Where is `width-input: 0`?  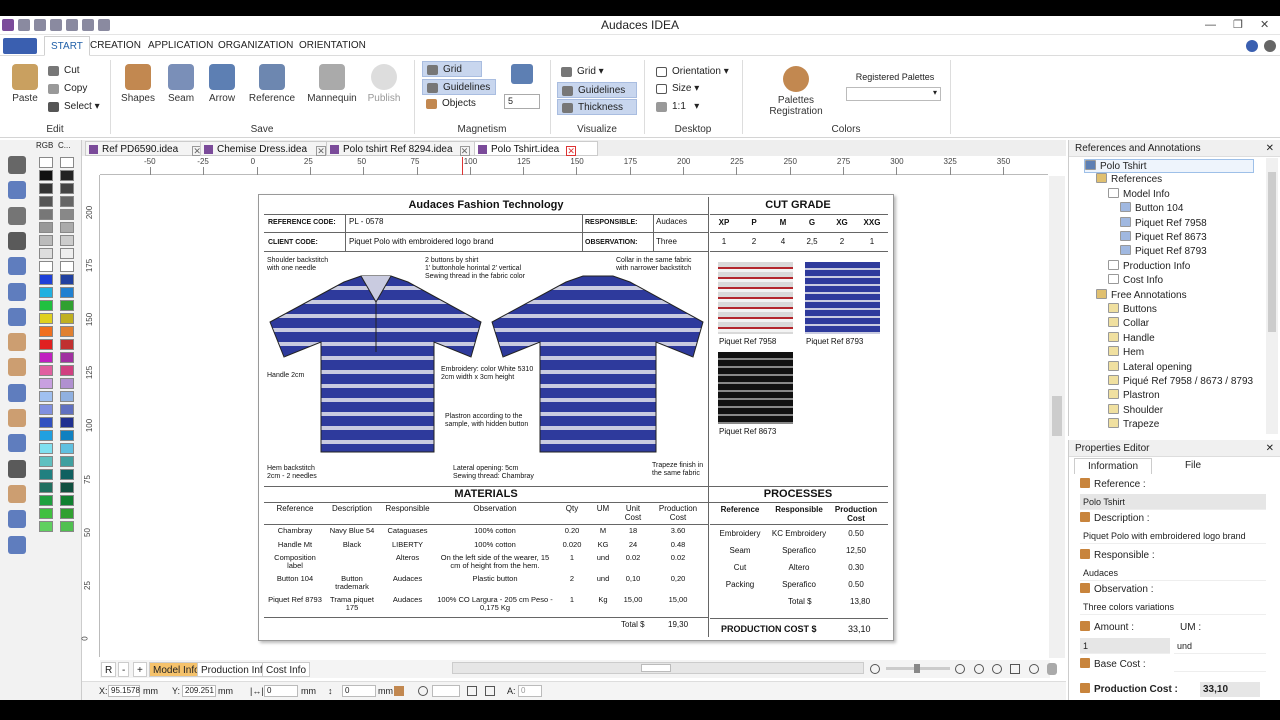
width-input: 0 is located at coordinates (281, 691).